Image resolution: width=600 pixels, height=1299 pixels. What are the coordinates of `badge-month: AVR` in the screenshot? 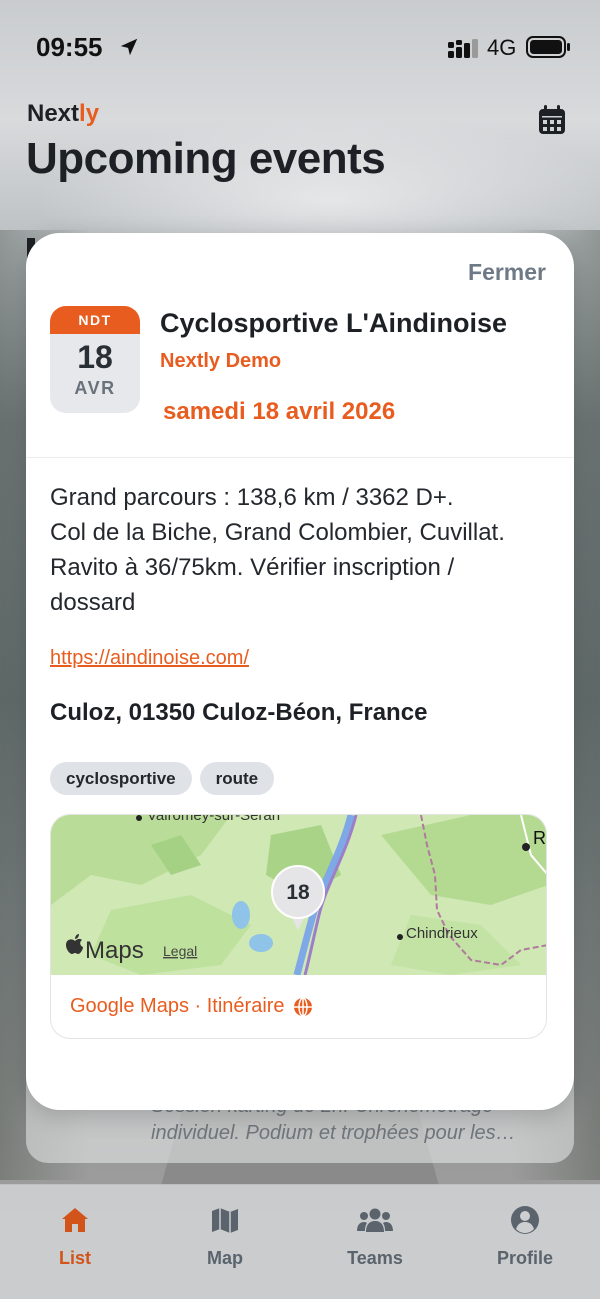 It's located at (95, 388).